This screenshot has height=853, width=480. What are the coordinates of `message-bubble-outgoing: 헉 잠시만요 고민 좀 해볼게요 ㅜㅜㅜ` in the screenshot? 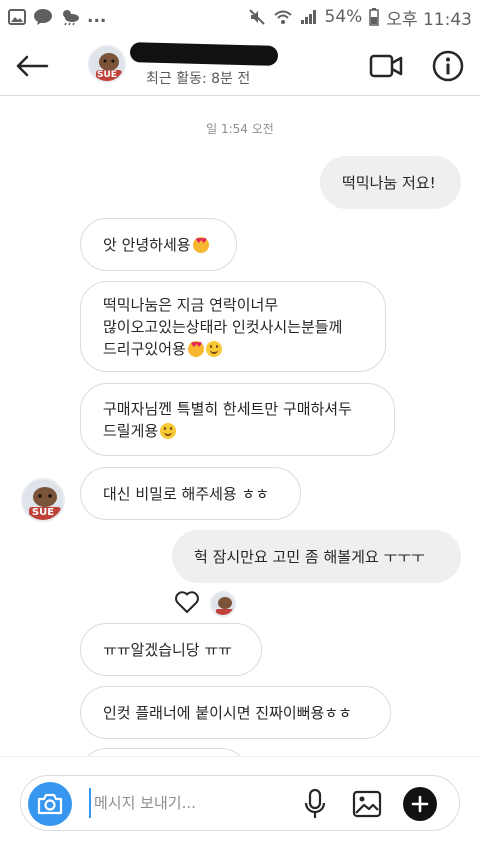 It's located at (316, 556).